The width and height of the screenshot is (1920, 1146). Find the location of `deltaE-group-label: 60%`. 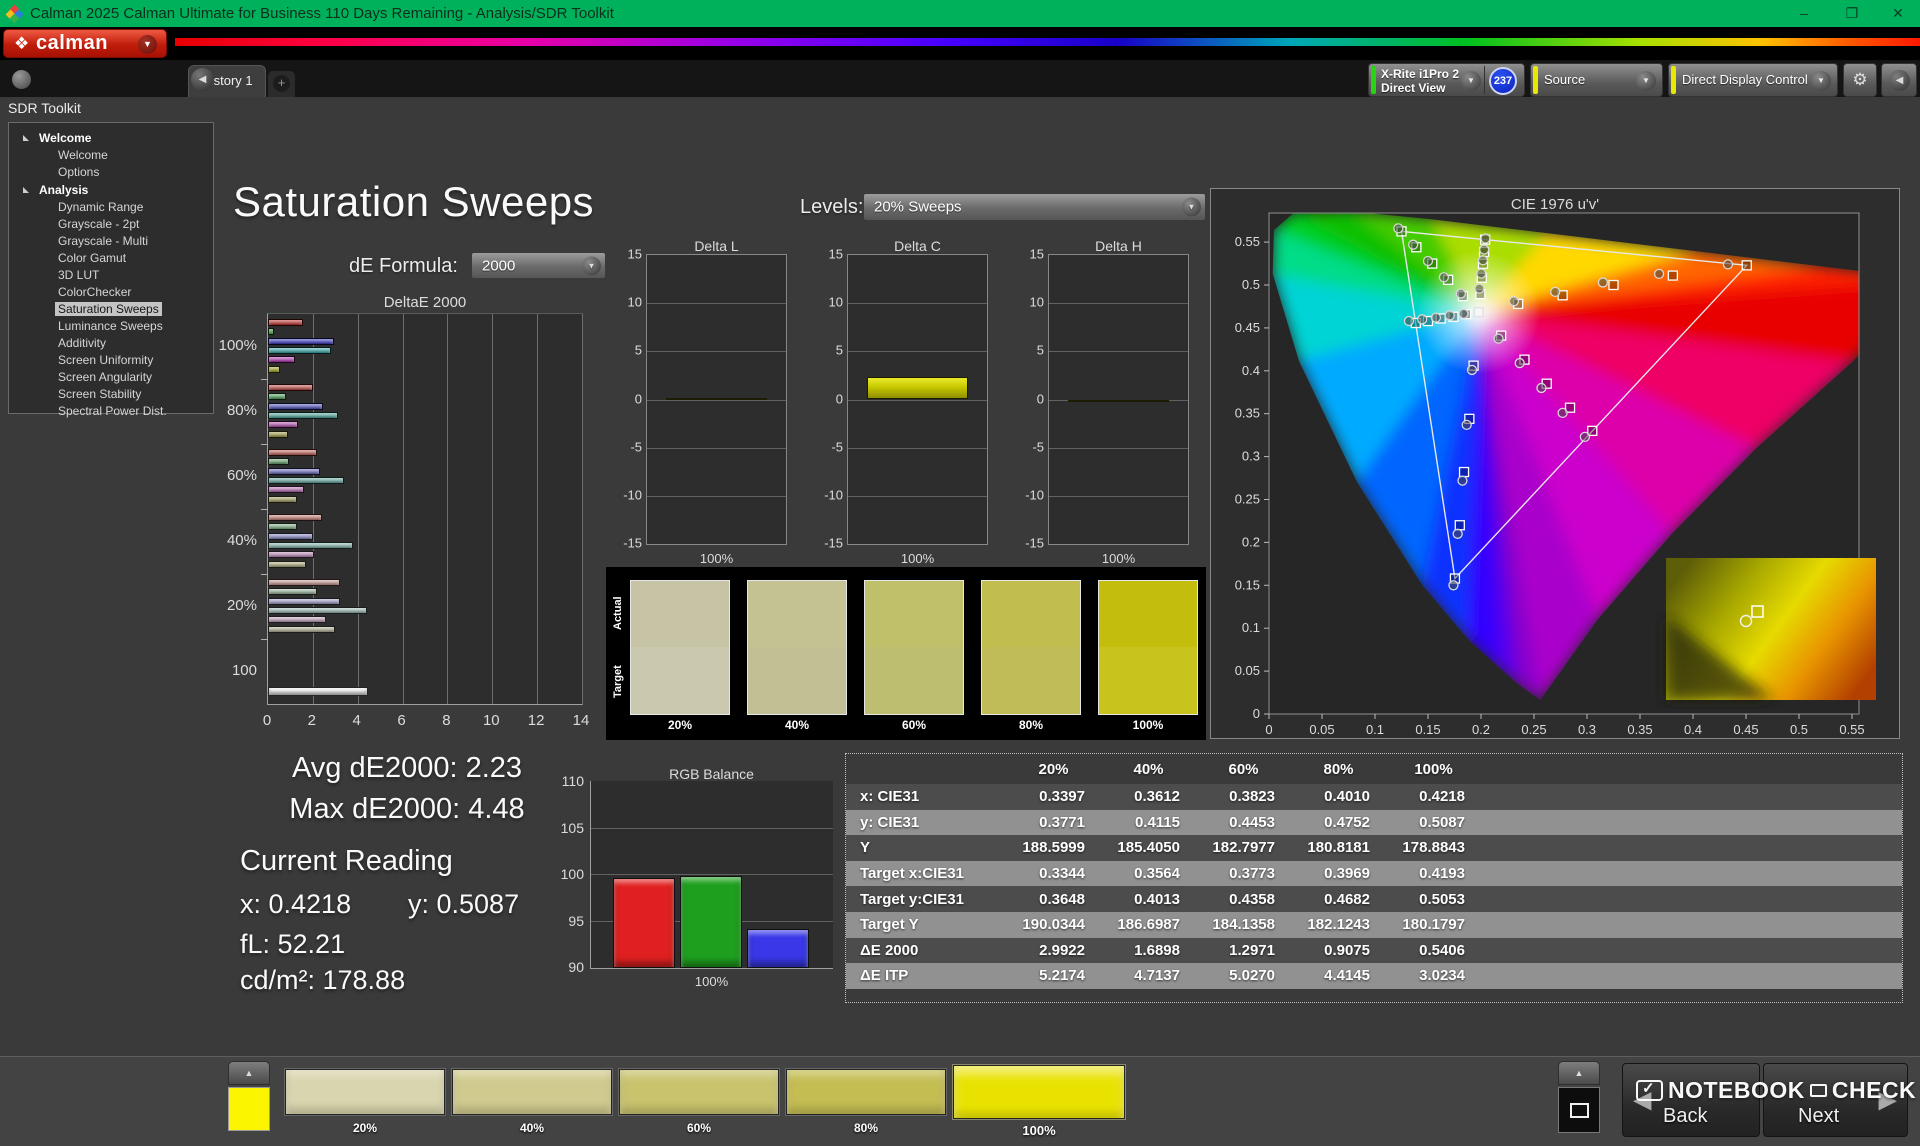

deltaE-group-label: 60% is located at coordinates (241, 475).